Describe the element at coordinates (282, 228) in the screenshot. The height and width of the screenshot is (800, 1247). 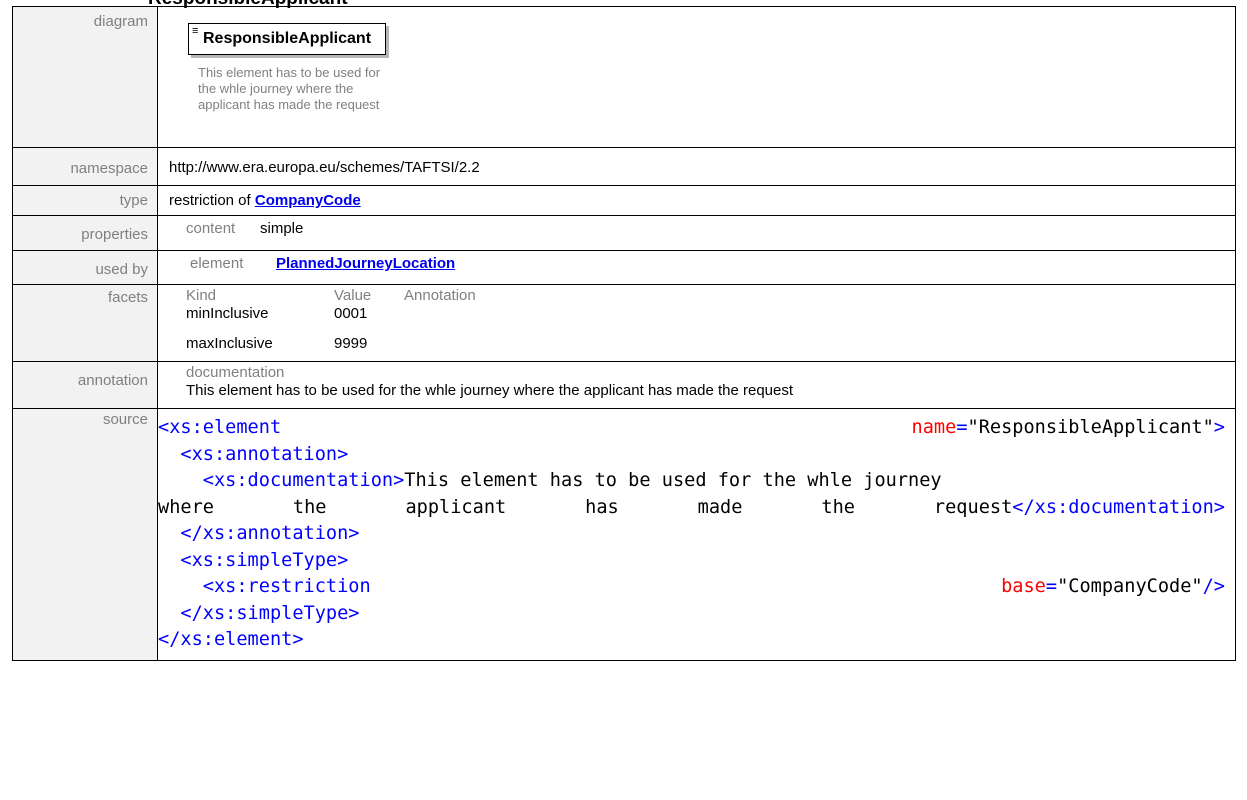
I see `property-value: simple` at that location.